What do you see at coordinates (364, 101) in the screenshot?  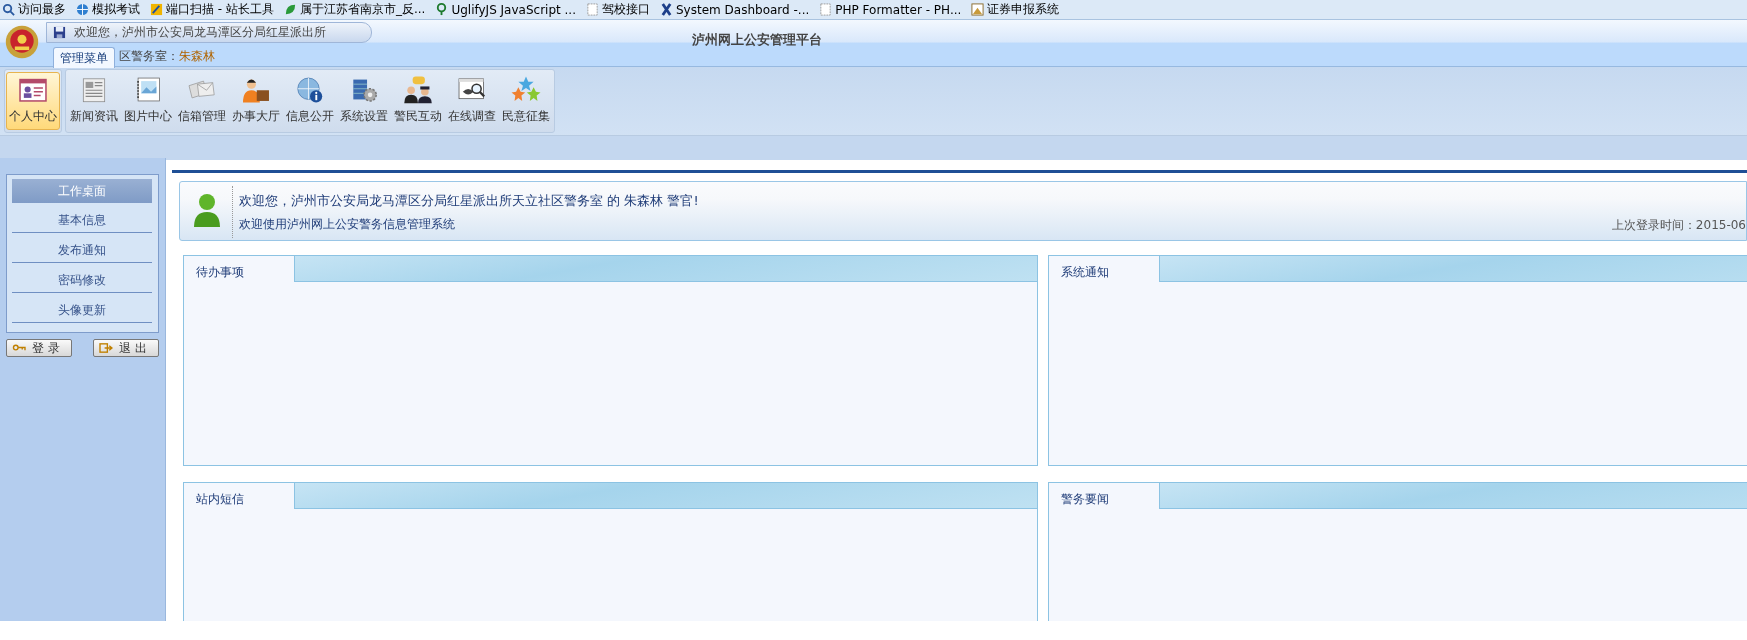 I see `toolbar-button: 系统设置` at bounding box center [364, 101].